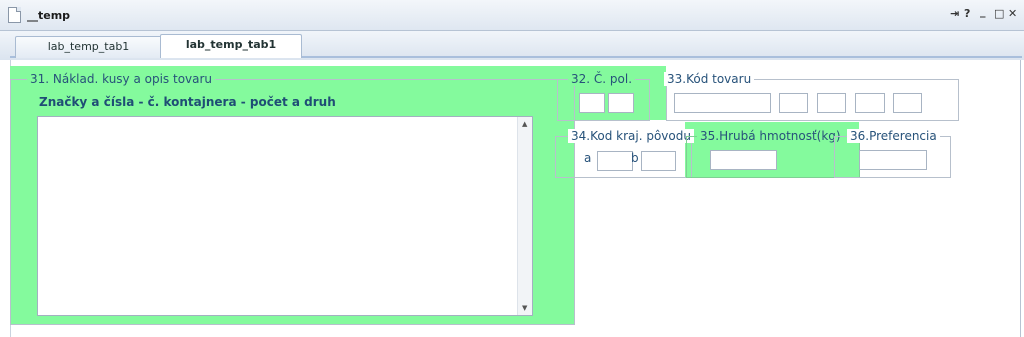  What do you see at coordinates (983, 12) in the screenshot?
I see `minimize-icon: _` at bounding box center [983, 12].